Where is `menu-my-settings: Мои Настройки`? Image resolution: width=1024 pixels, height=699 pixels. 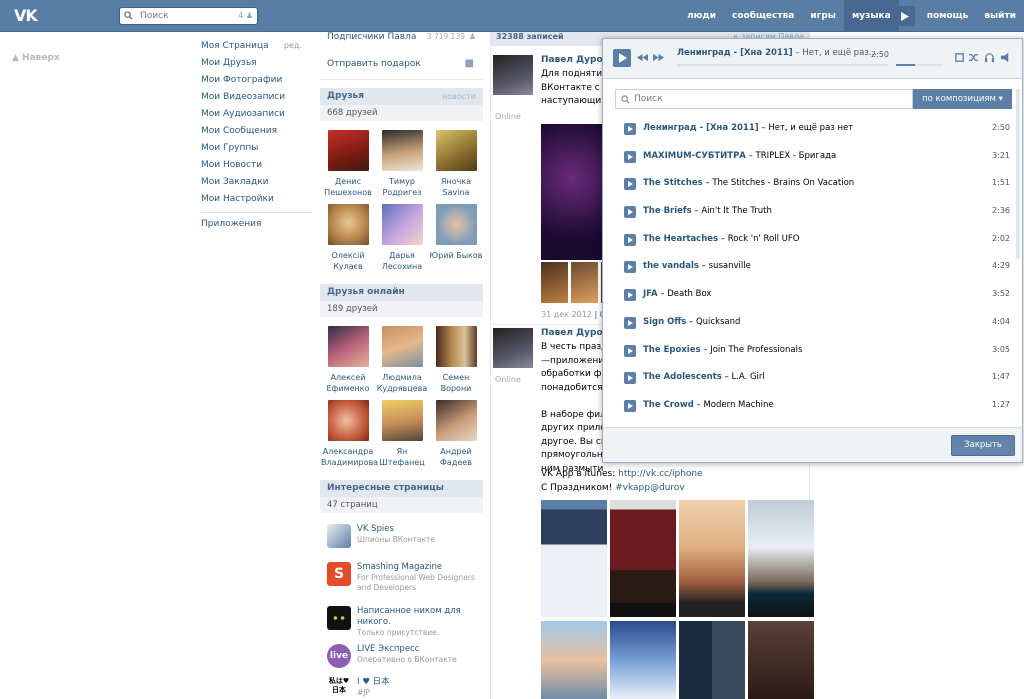
menu-my-settings: Мои Настройки is located at coordinates (254, 199).